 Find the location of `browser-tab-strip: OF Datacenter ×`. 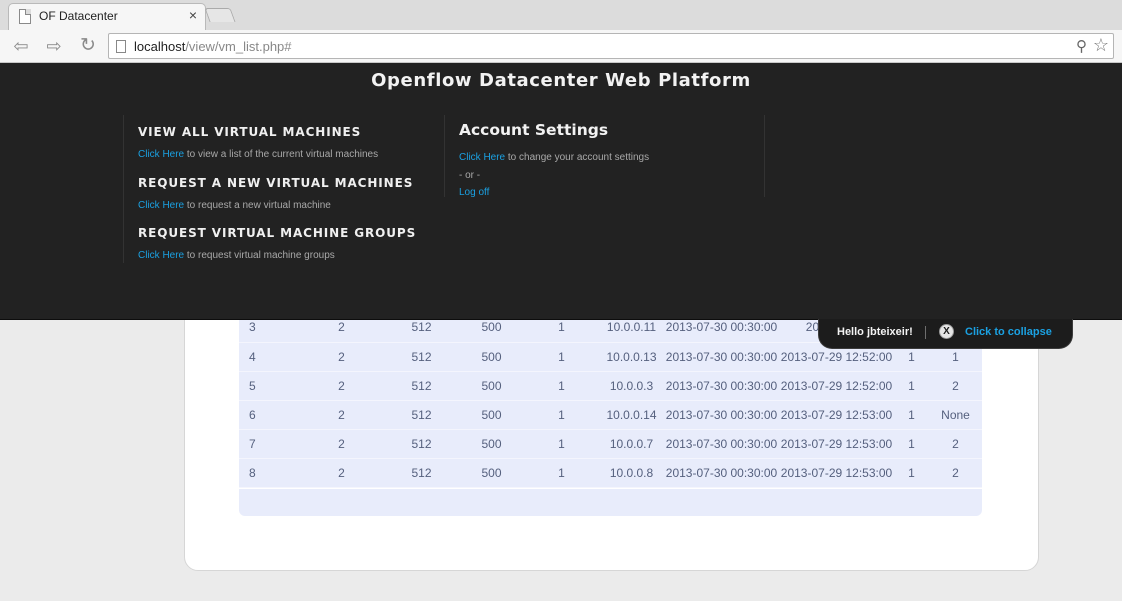

browser-tab-strip: OF Datacenter × is located at coordinates (561, 15).